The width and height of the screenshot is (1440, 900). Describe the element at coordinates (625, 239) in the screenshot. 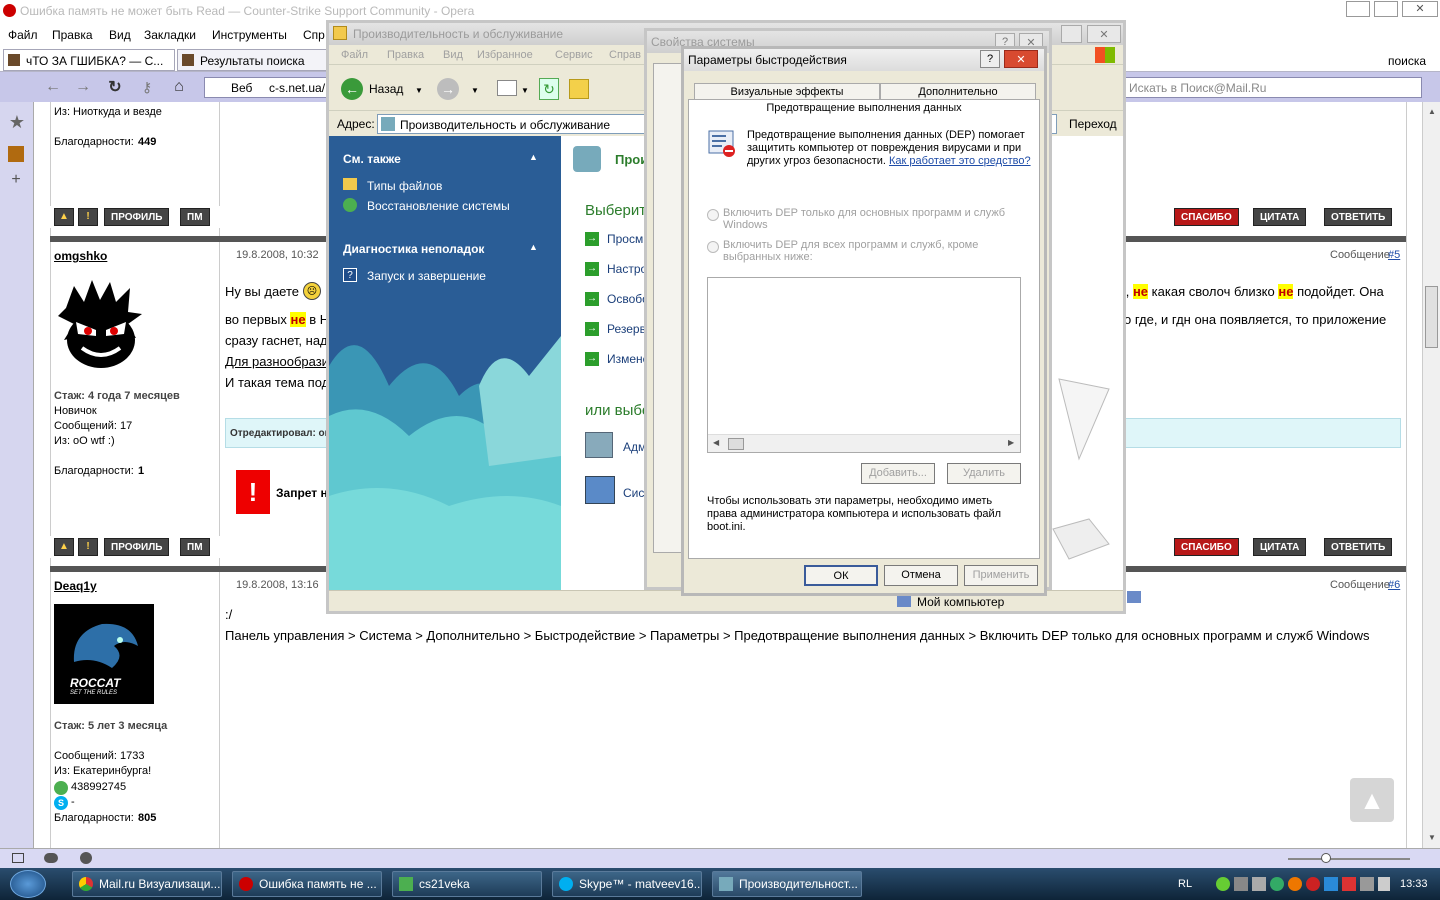

I see `task-link-1: Просм` at that location.